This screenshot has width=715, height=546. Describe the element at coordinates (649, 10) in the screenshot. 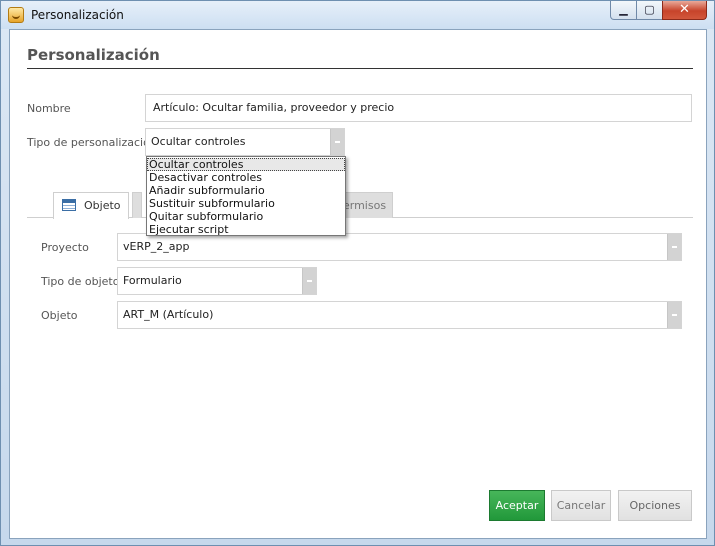

I see `maximize-button: ▢` at that location.